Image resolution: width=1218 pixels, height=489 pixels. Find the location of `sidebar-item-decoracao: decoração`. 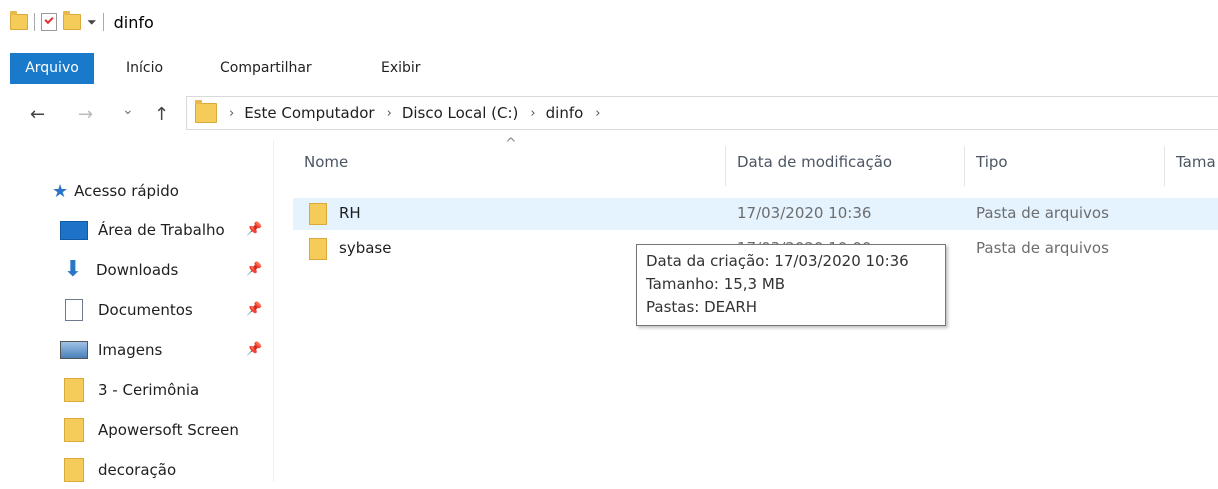

sidebar-item-decoracao: decoração is located at coordinates (118, 470).